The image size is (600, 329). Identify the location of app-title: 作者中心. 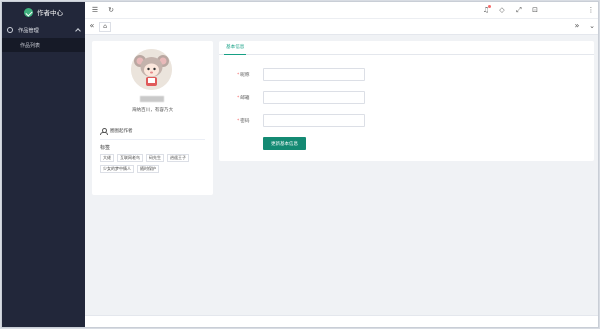
(50, 13).